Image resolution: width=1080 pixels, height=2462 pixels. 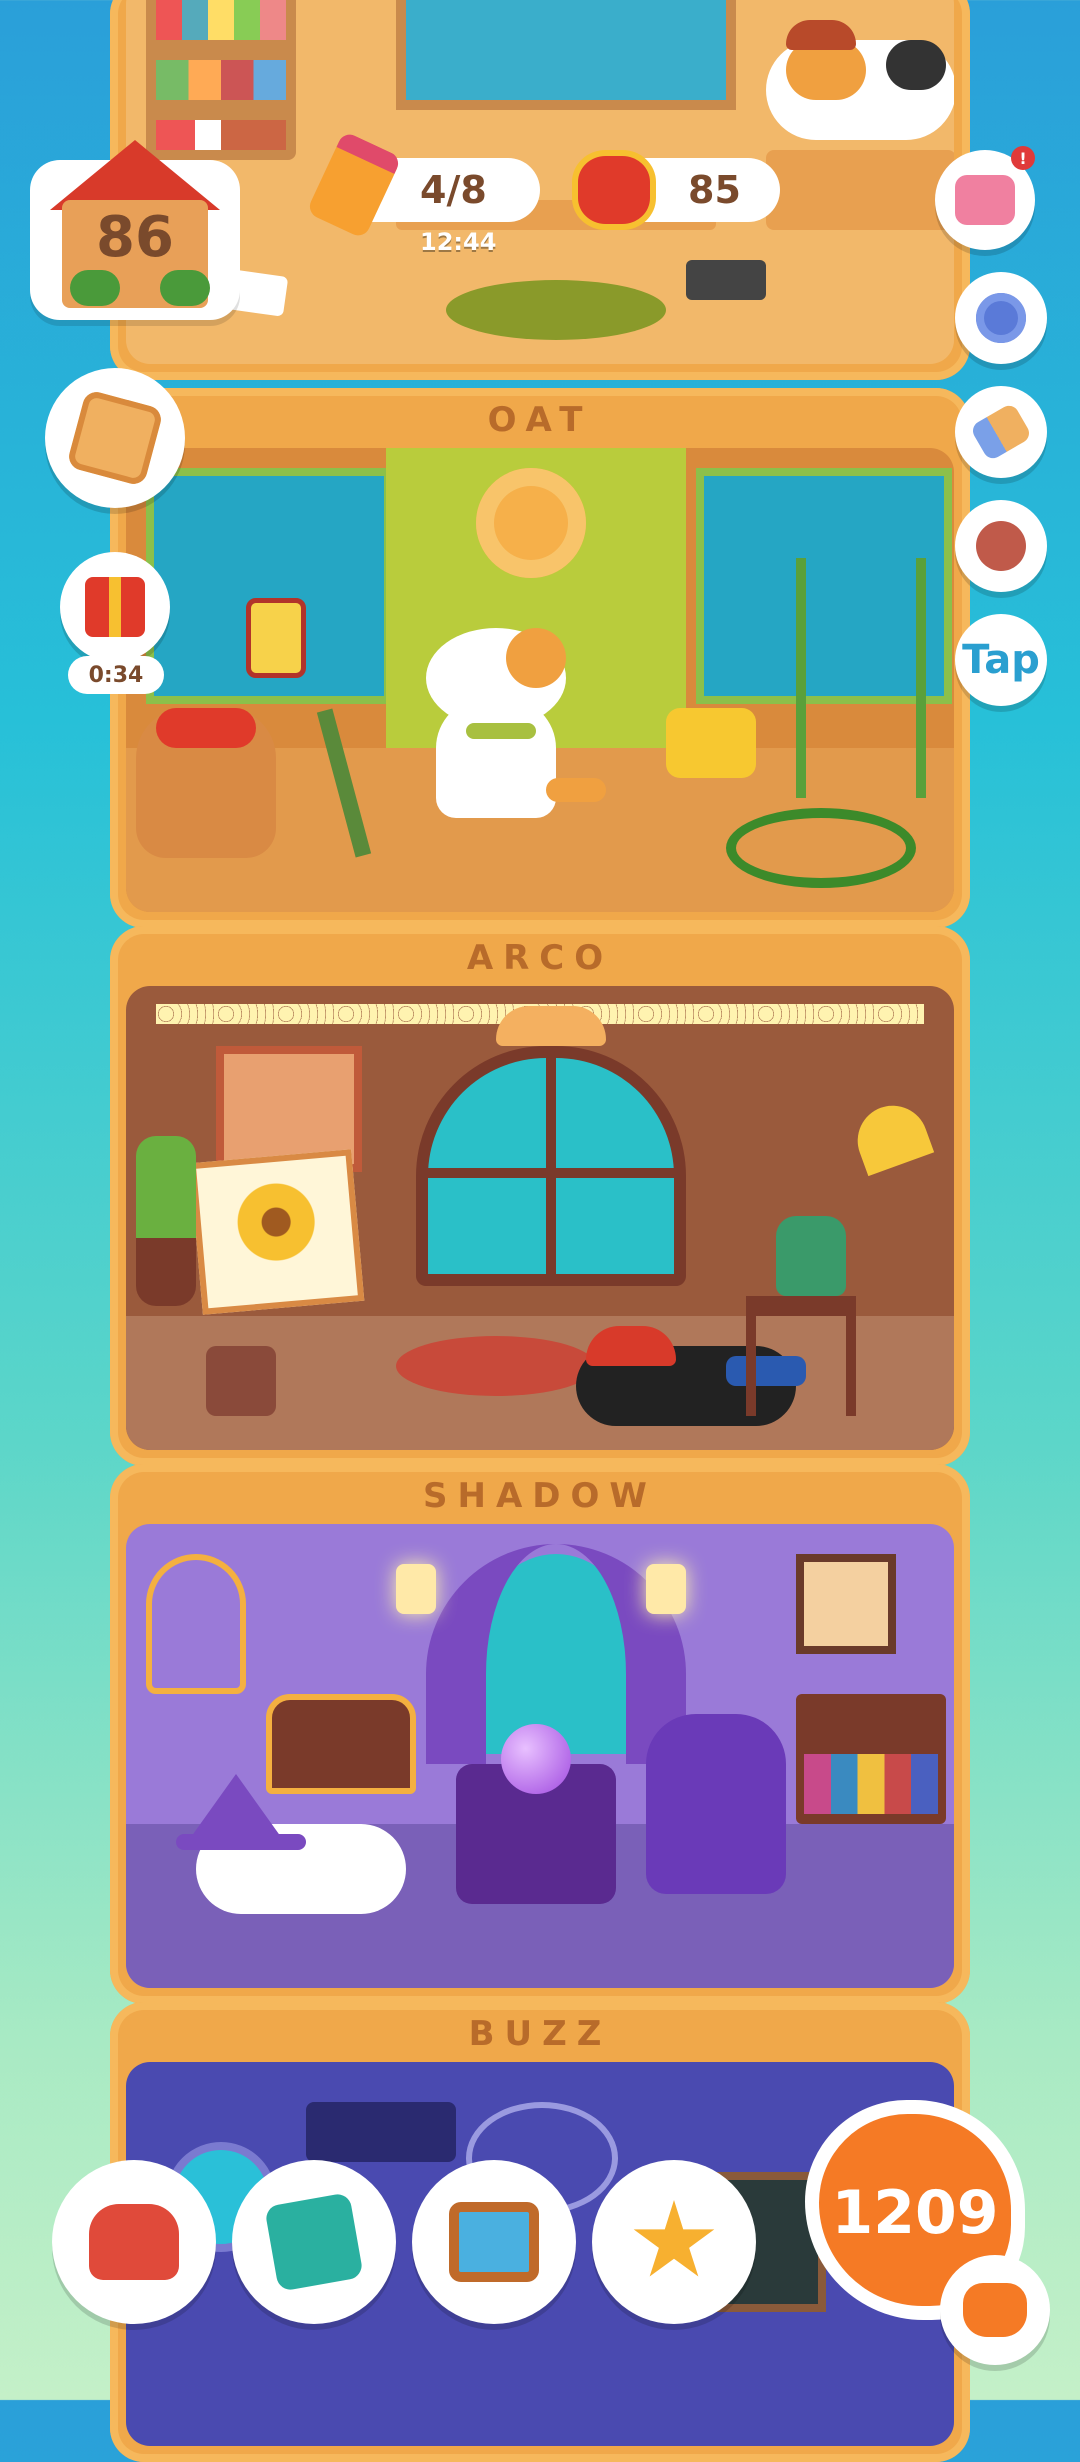 I want to click on room-name-arco: ARCO, so click(x=540, y=958).